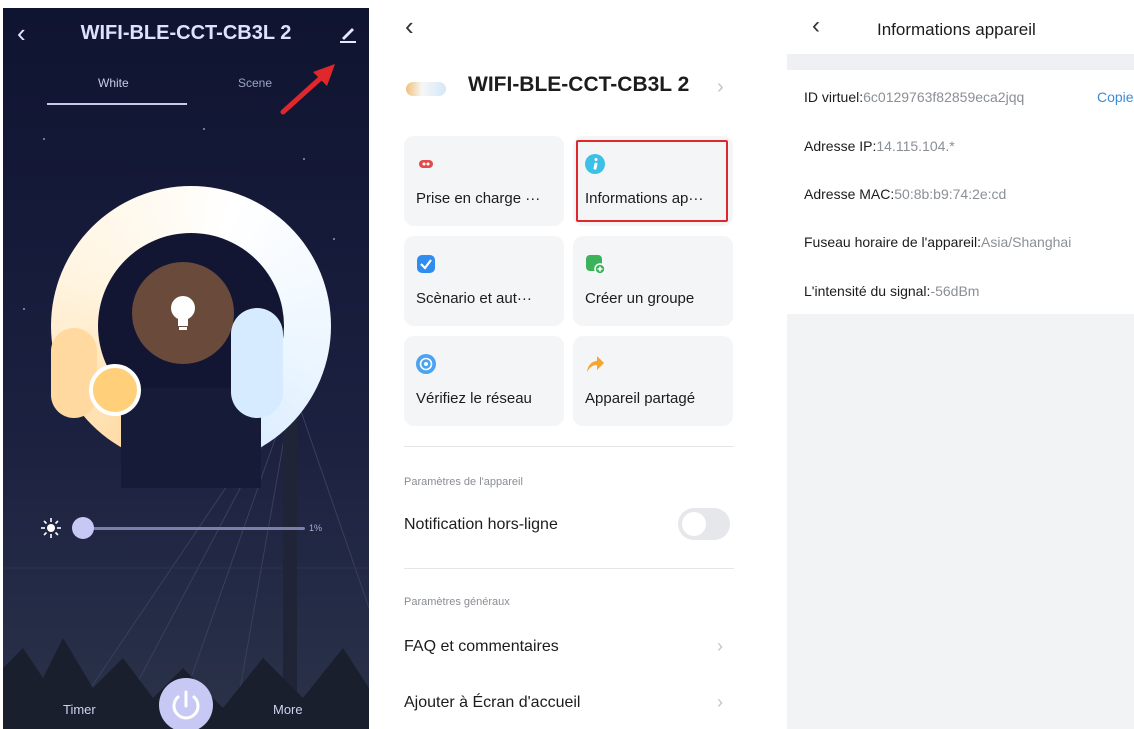 This screenshot has height=729, width=1134. I want to click on card-automation: Scènario et aut···, so click(484, 281).